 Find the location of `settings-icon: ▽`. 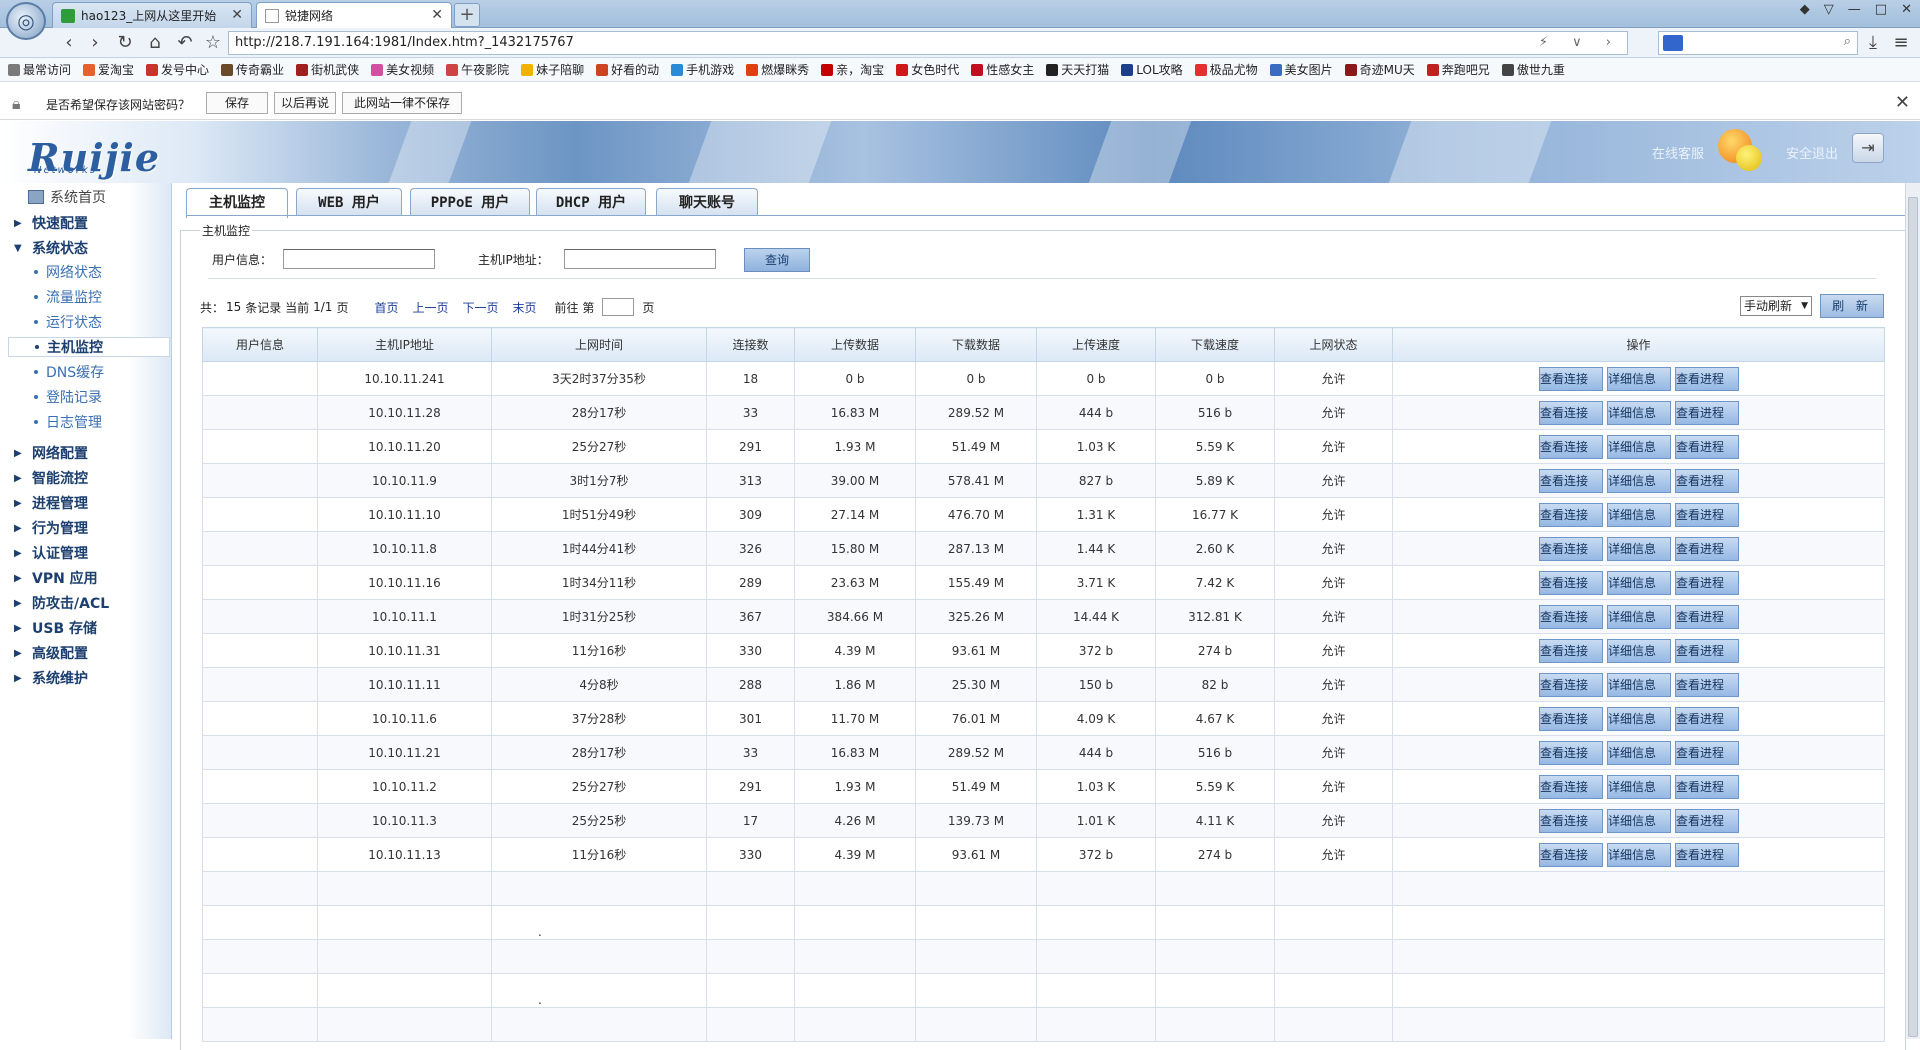

settings-icon: ▽ is located at coordinates (1829, 9).